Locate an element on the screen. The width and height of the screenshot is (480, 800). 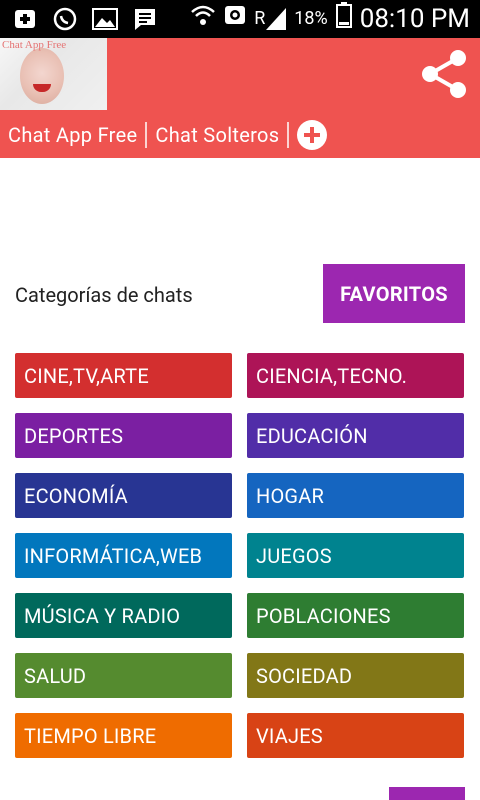
share-icon is located at coordinates (444, 74).